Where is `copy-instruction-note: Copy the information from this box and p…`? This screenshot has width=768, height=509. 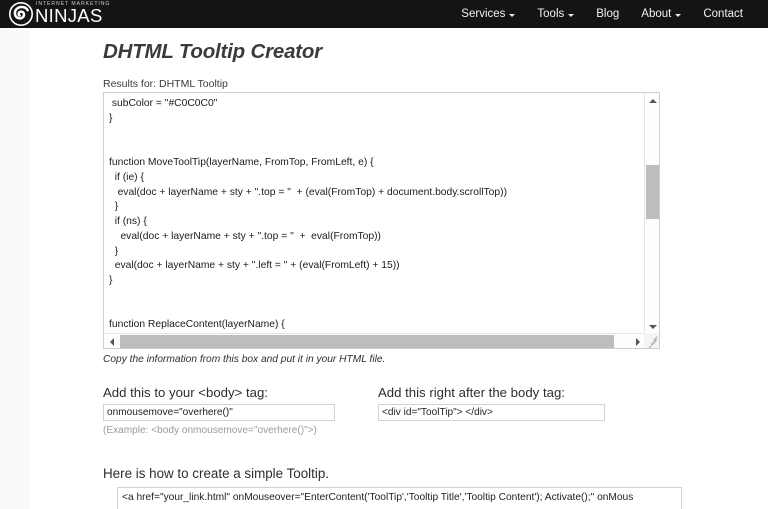
copy-instruction-note: Copy the information from this box and p… is located at coordinates (244, 359).